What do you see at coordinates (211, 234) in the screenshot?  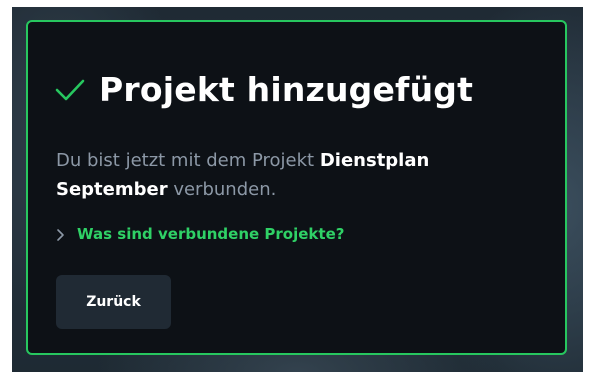 I see `disclosure-label: Was sind verbundene Projekte?` at bounding box center [211, 234].